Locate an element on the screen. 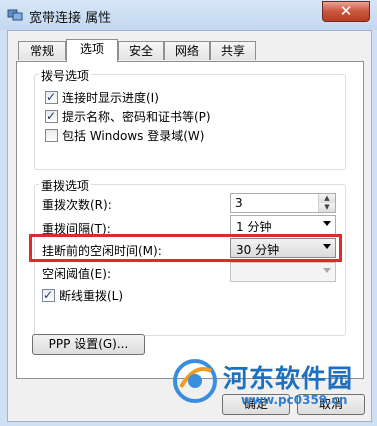 The image size is (377, 426). idle-threshold-select is located at coordinates (283, 272).